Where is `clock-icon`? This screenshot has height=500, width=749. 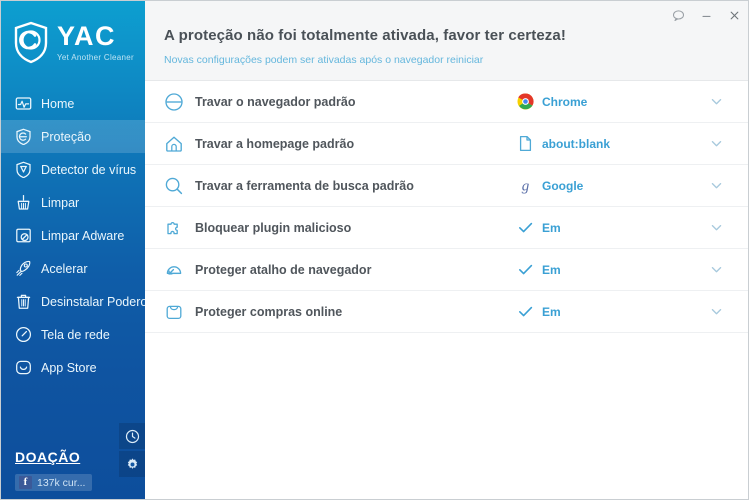
clock-icon is located at coordinates (132, 436).